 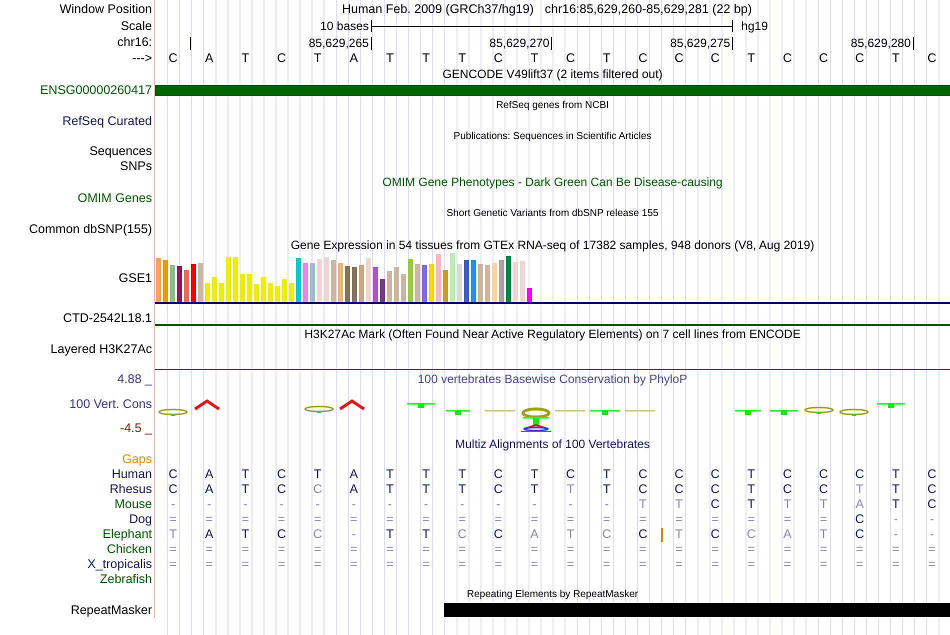 What do you see at coordinates (520, 43) in the screenshot?
I see `coordinate-label: 85,629,270` at bounding box center [520, 43].